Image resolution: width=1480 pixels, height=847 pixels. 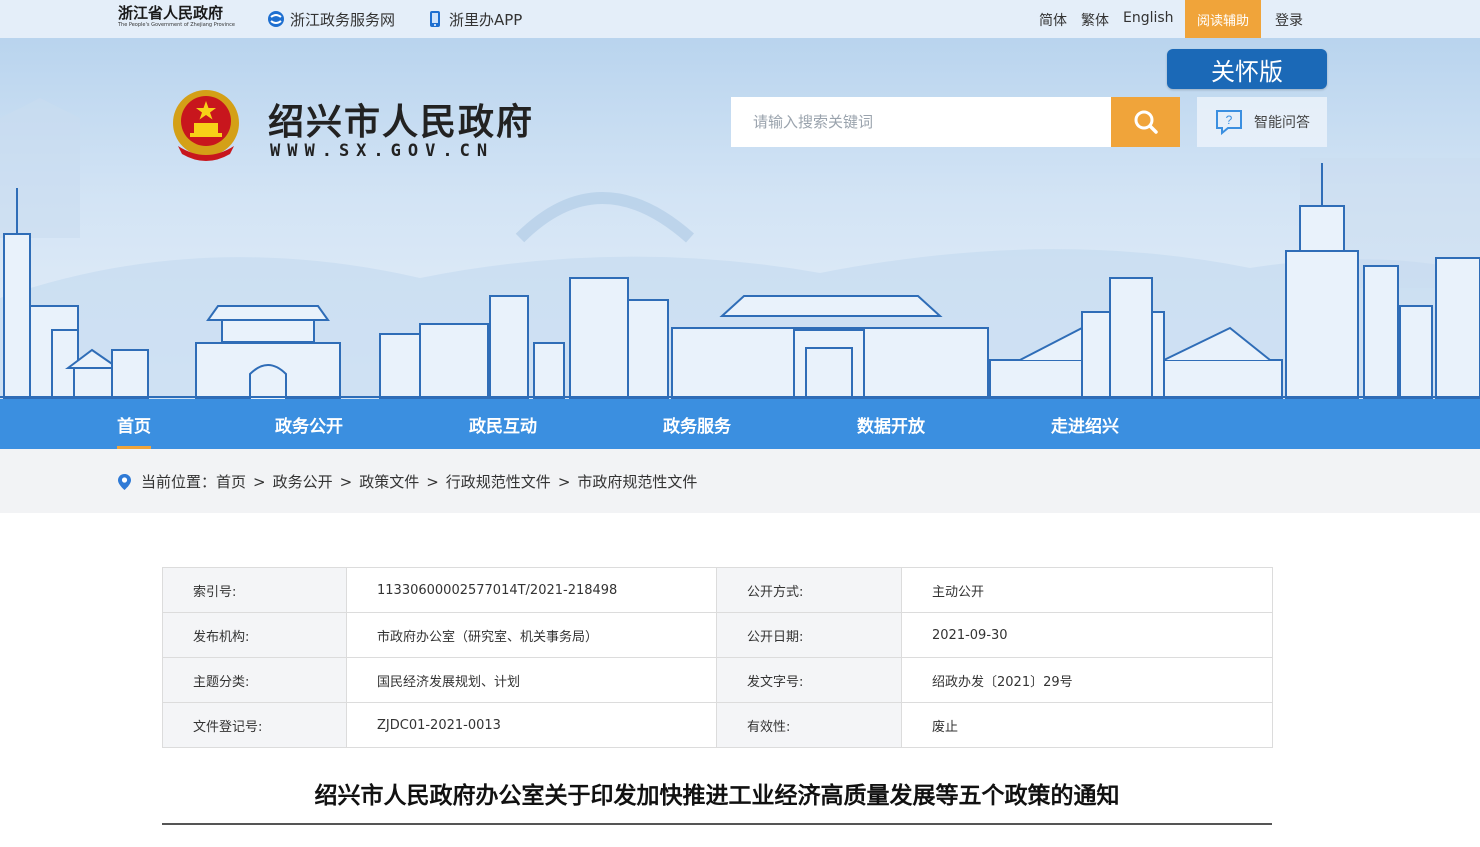 What do you see at coordinates (254, 680) in the screenshot?
I see `topic-category-label: 主题分类:` at bounding box center [254, 680].